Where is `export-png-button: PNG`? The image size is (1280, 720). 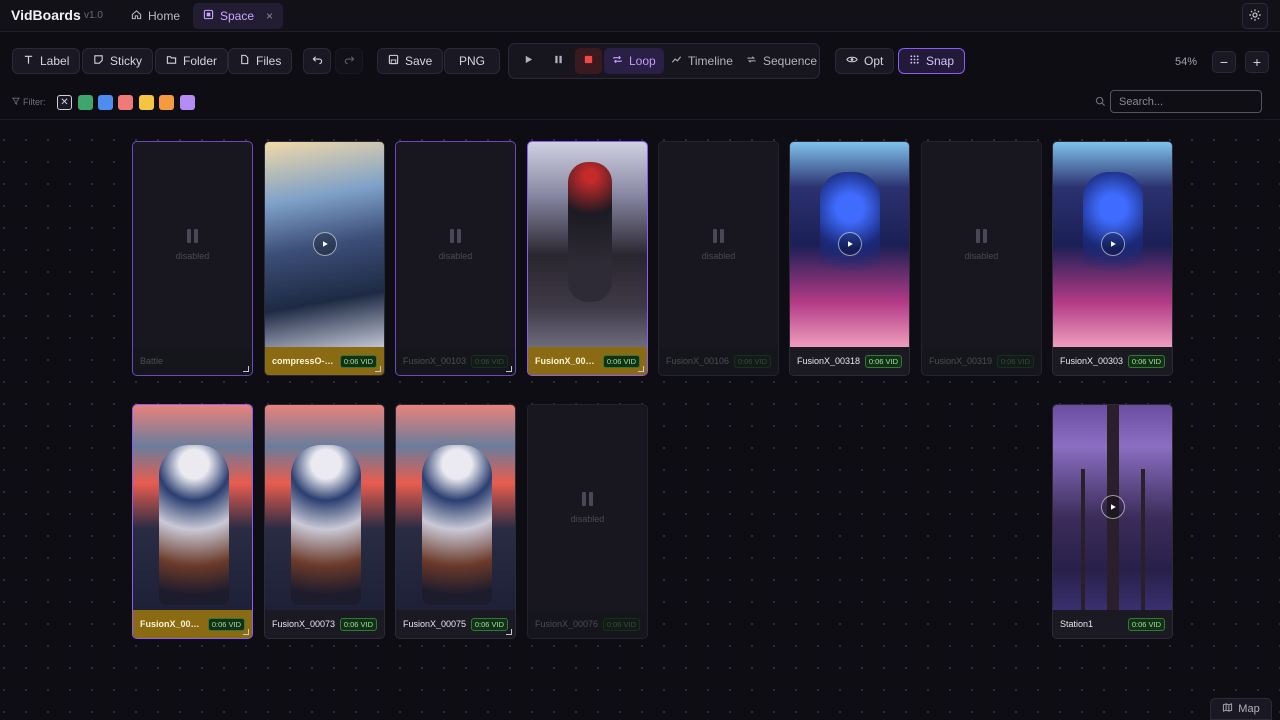
export-png-button: PNG is located at coordinates (472, 61).